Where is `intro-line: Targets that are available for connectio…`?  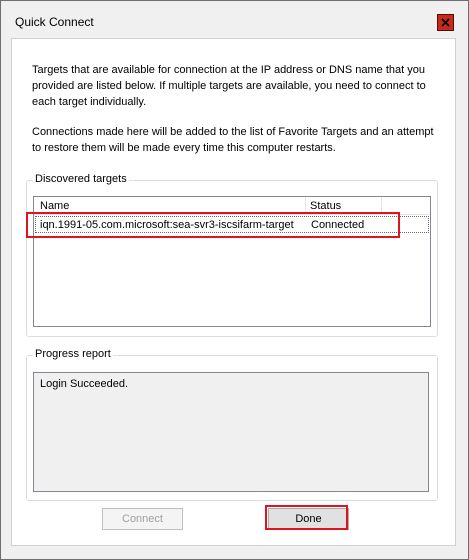 intro-line: Targets that are available for connectio… is located at coordinates (228, 70).